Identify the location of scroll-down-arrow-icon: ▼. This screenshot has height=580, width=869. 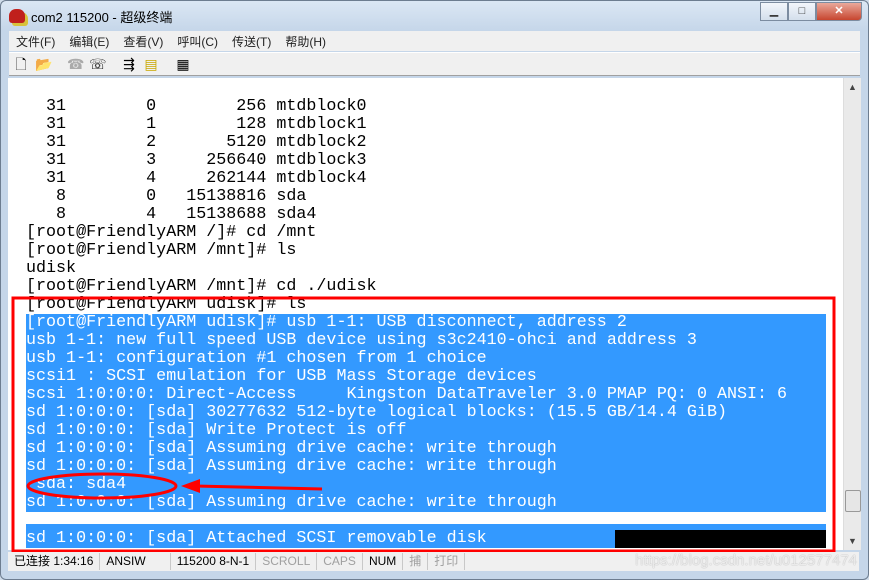
(852, 541).